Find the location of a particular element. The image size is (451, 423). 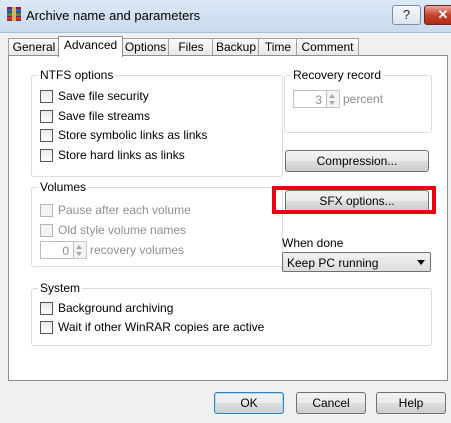

cancel-button: Cancel is located at coordinates (331, 403).